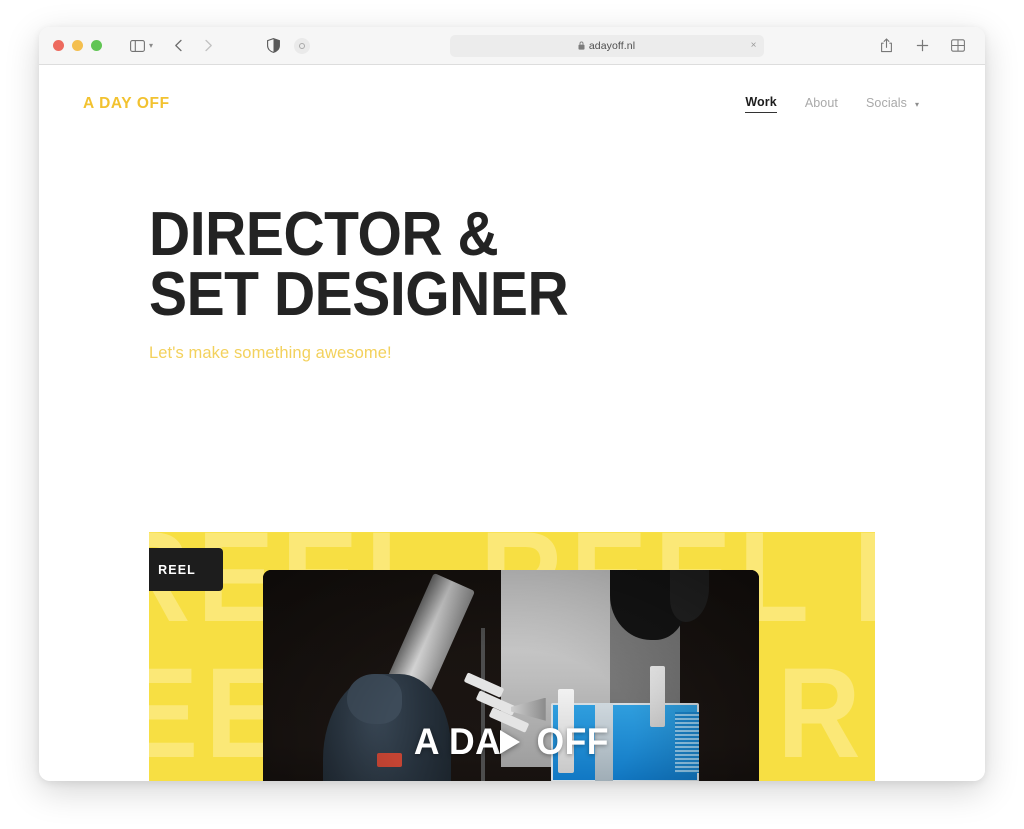 The width and height of the screenshot is (1024, 829). Describe the element at coordinates (177, 569) in the screenshot. I see `reel-tag-label: REEL` at that location.